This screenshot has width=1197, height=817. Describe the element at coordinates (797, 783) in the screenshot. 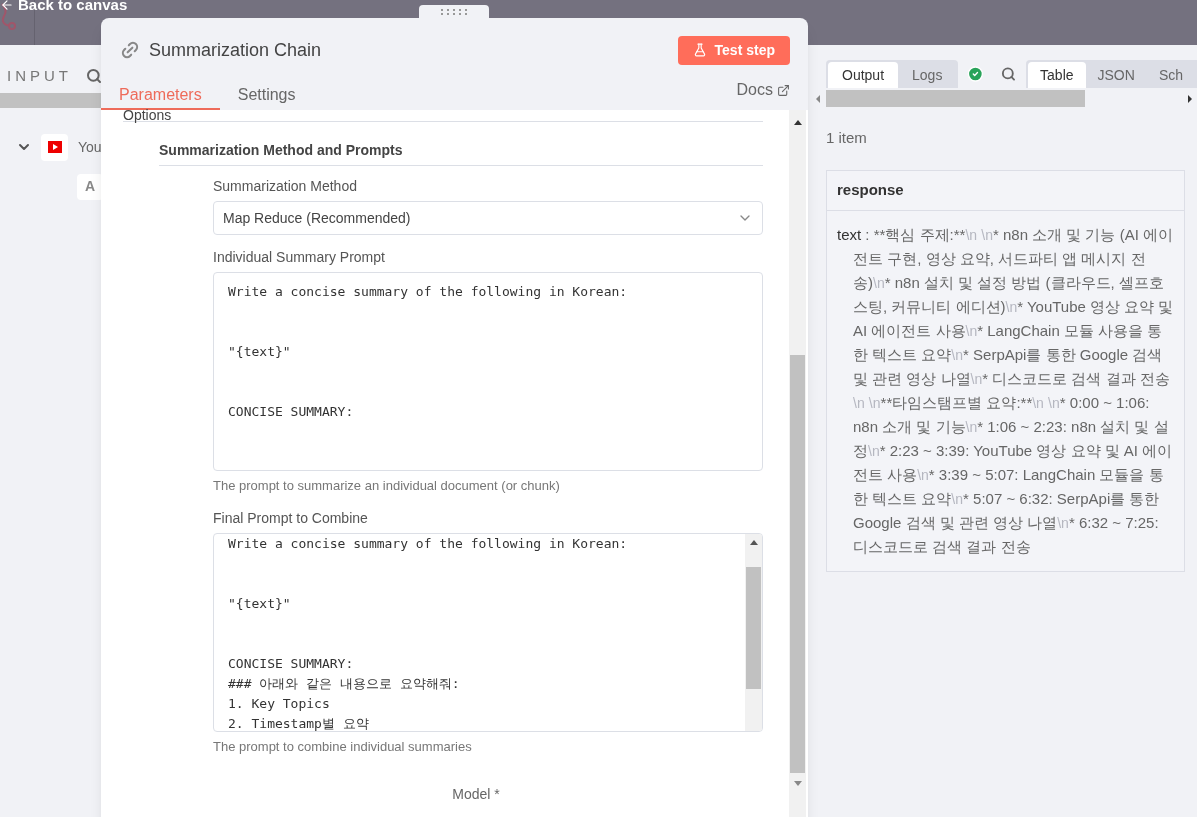

I see `scroll-down-icon` at that location.